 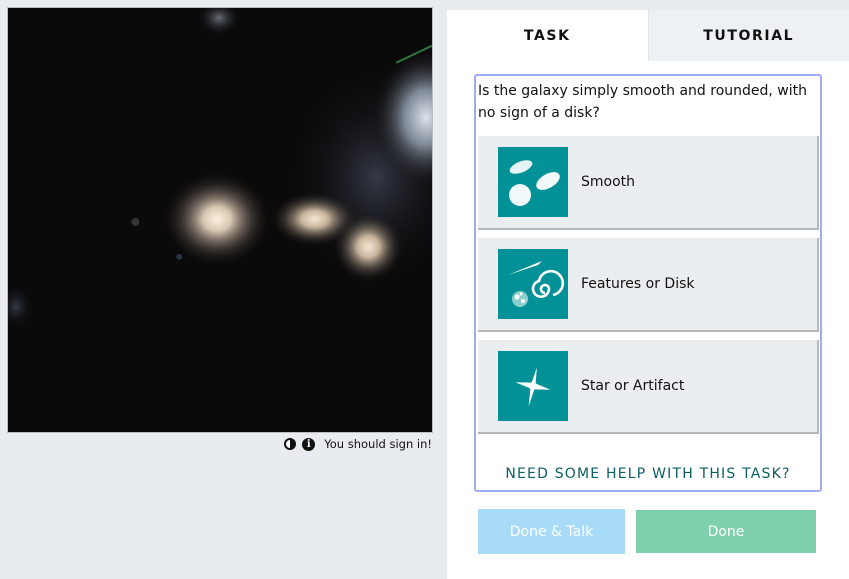 What do you see at coordinates (648, 183) in the screenshot?
I see `answer-smooth-button: Smooth` at bounding box center [648, 183].